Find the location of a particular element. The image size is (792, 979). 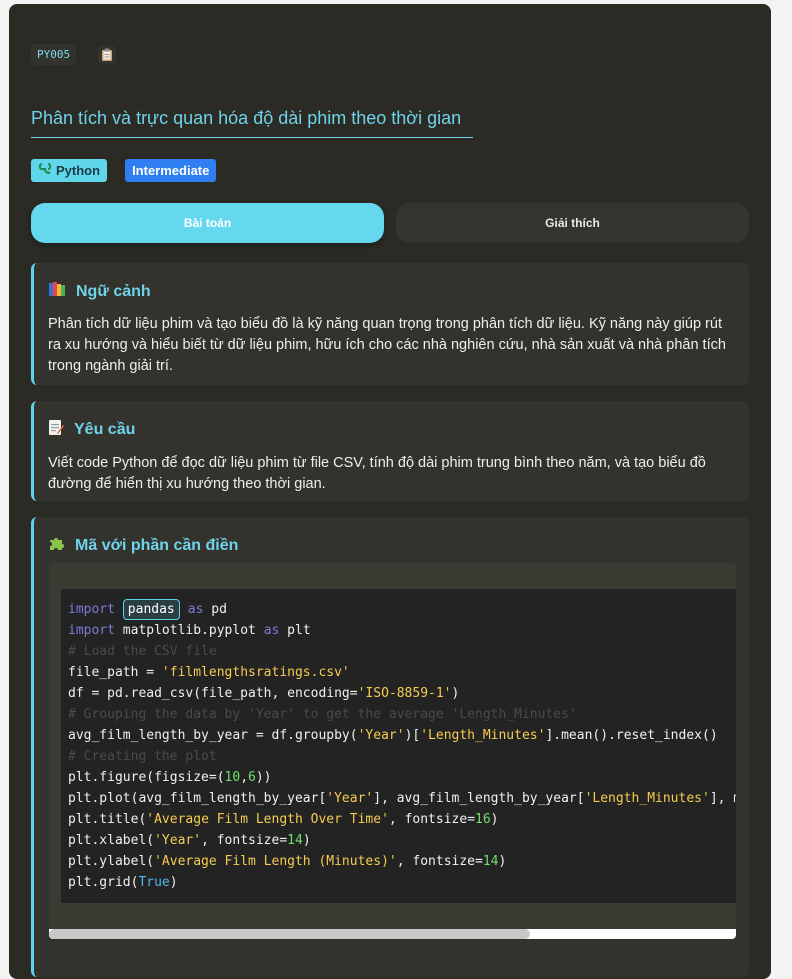

code-token: pd is located at coordinates (215, 609).